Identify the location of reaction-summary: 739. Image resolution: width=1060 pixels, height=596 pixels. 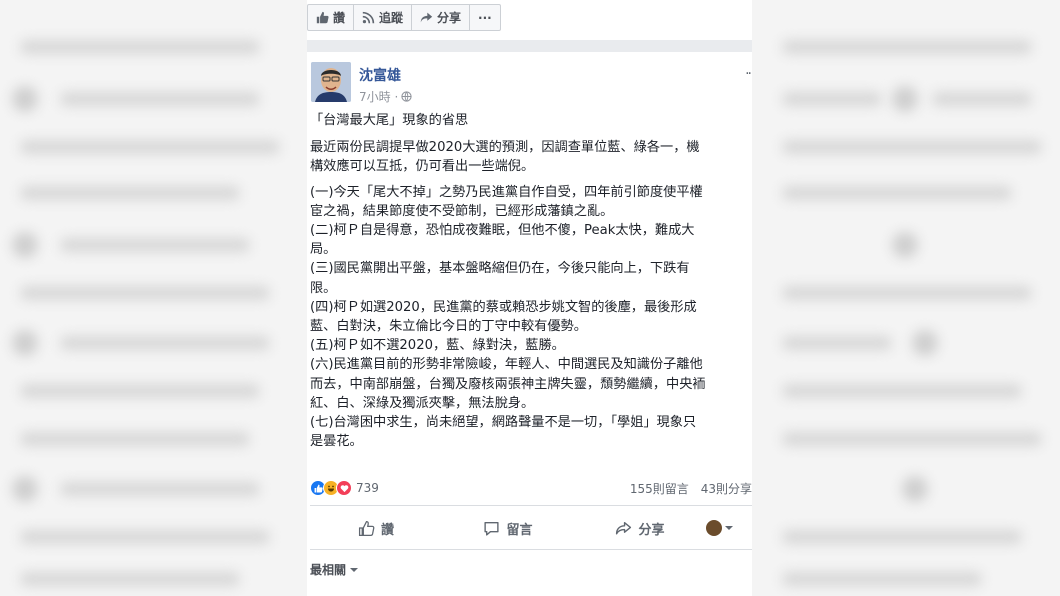
(344, 488).